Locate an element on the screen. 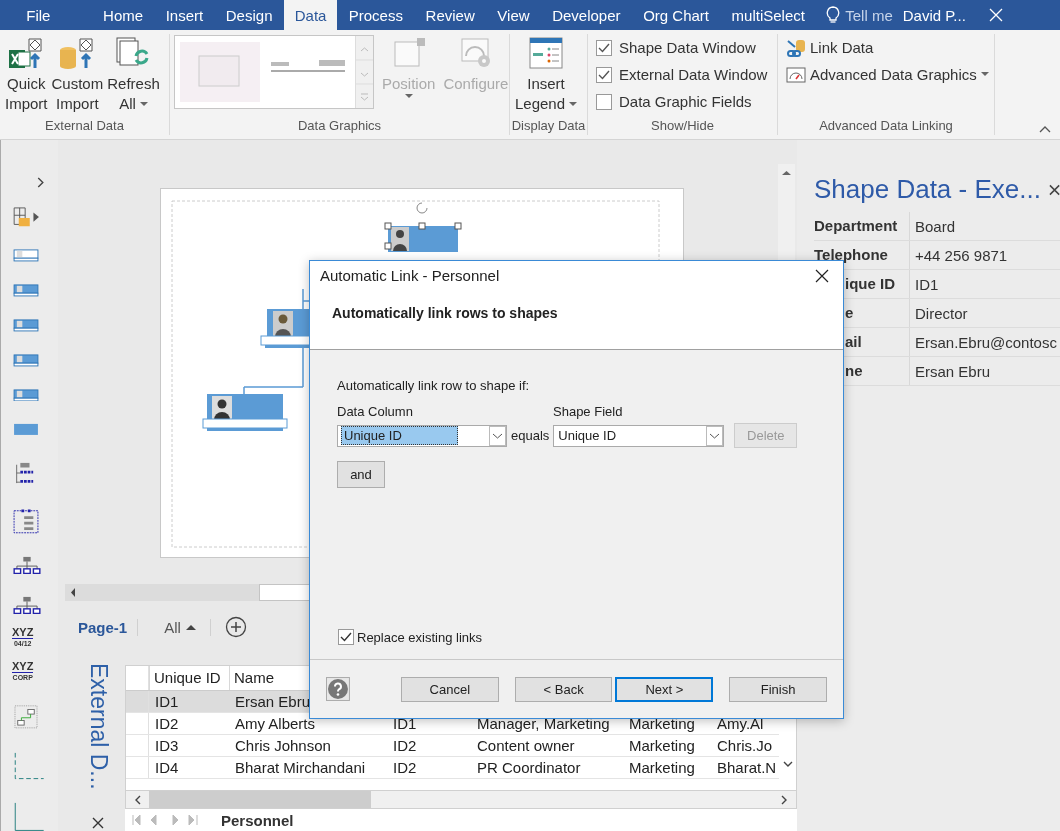 The image size is (1060, 831). tell-me-field: Tell me is located at coordinates (869, 15).